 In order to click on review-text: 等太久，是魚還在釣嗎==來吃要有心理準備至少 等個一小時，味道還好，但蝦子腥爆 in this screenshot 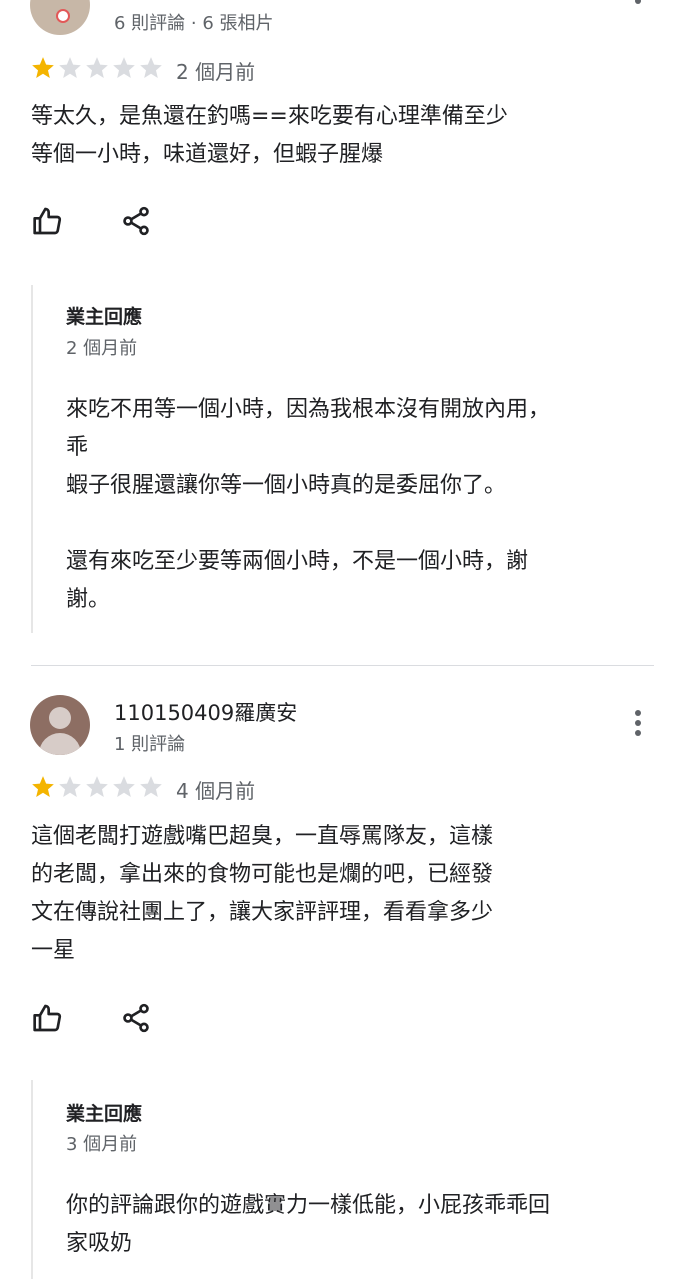, I will do `click(269, 135)`.